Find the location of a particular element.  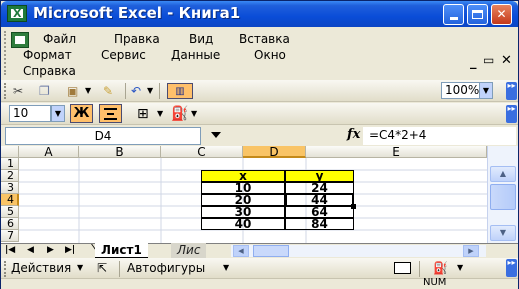

copy-icon: ❐ is located at coordinates (44, 91).